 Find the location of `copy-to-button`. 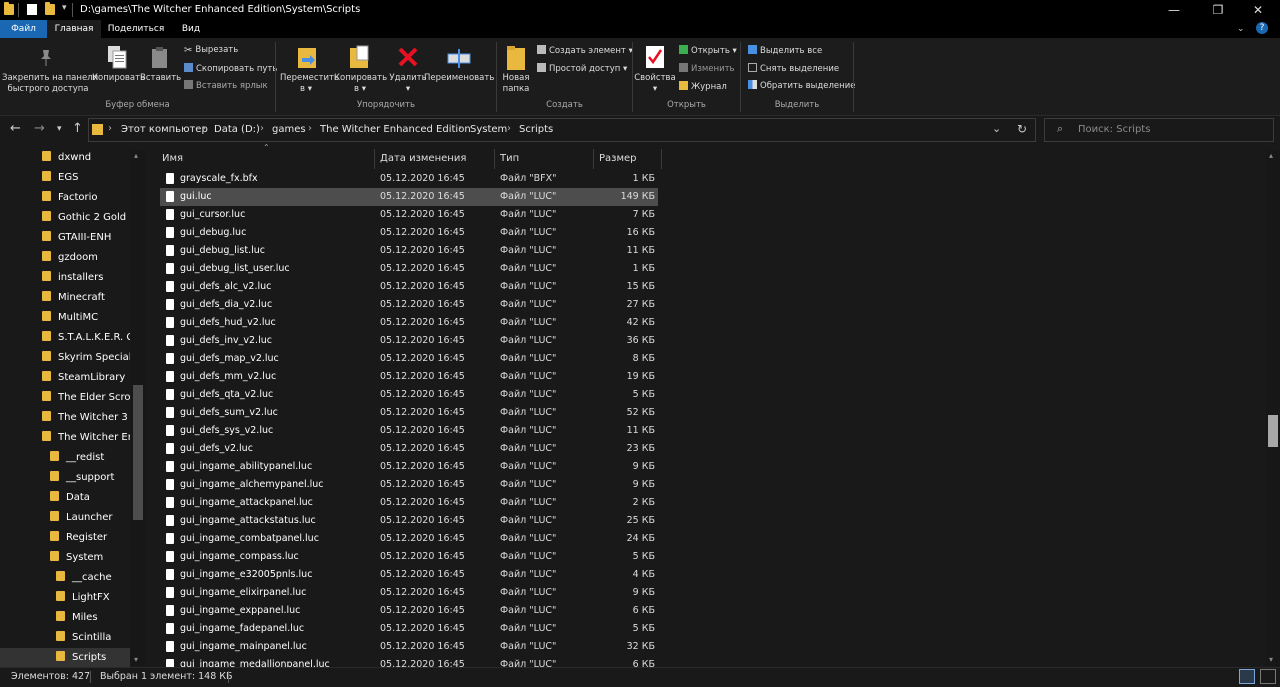

copy-to-button is located at coordinates (360, 58).